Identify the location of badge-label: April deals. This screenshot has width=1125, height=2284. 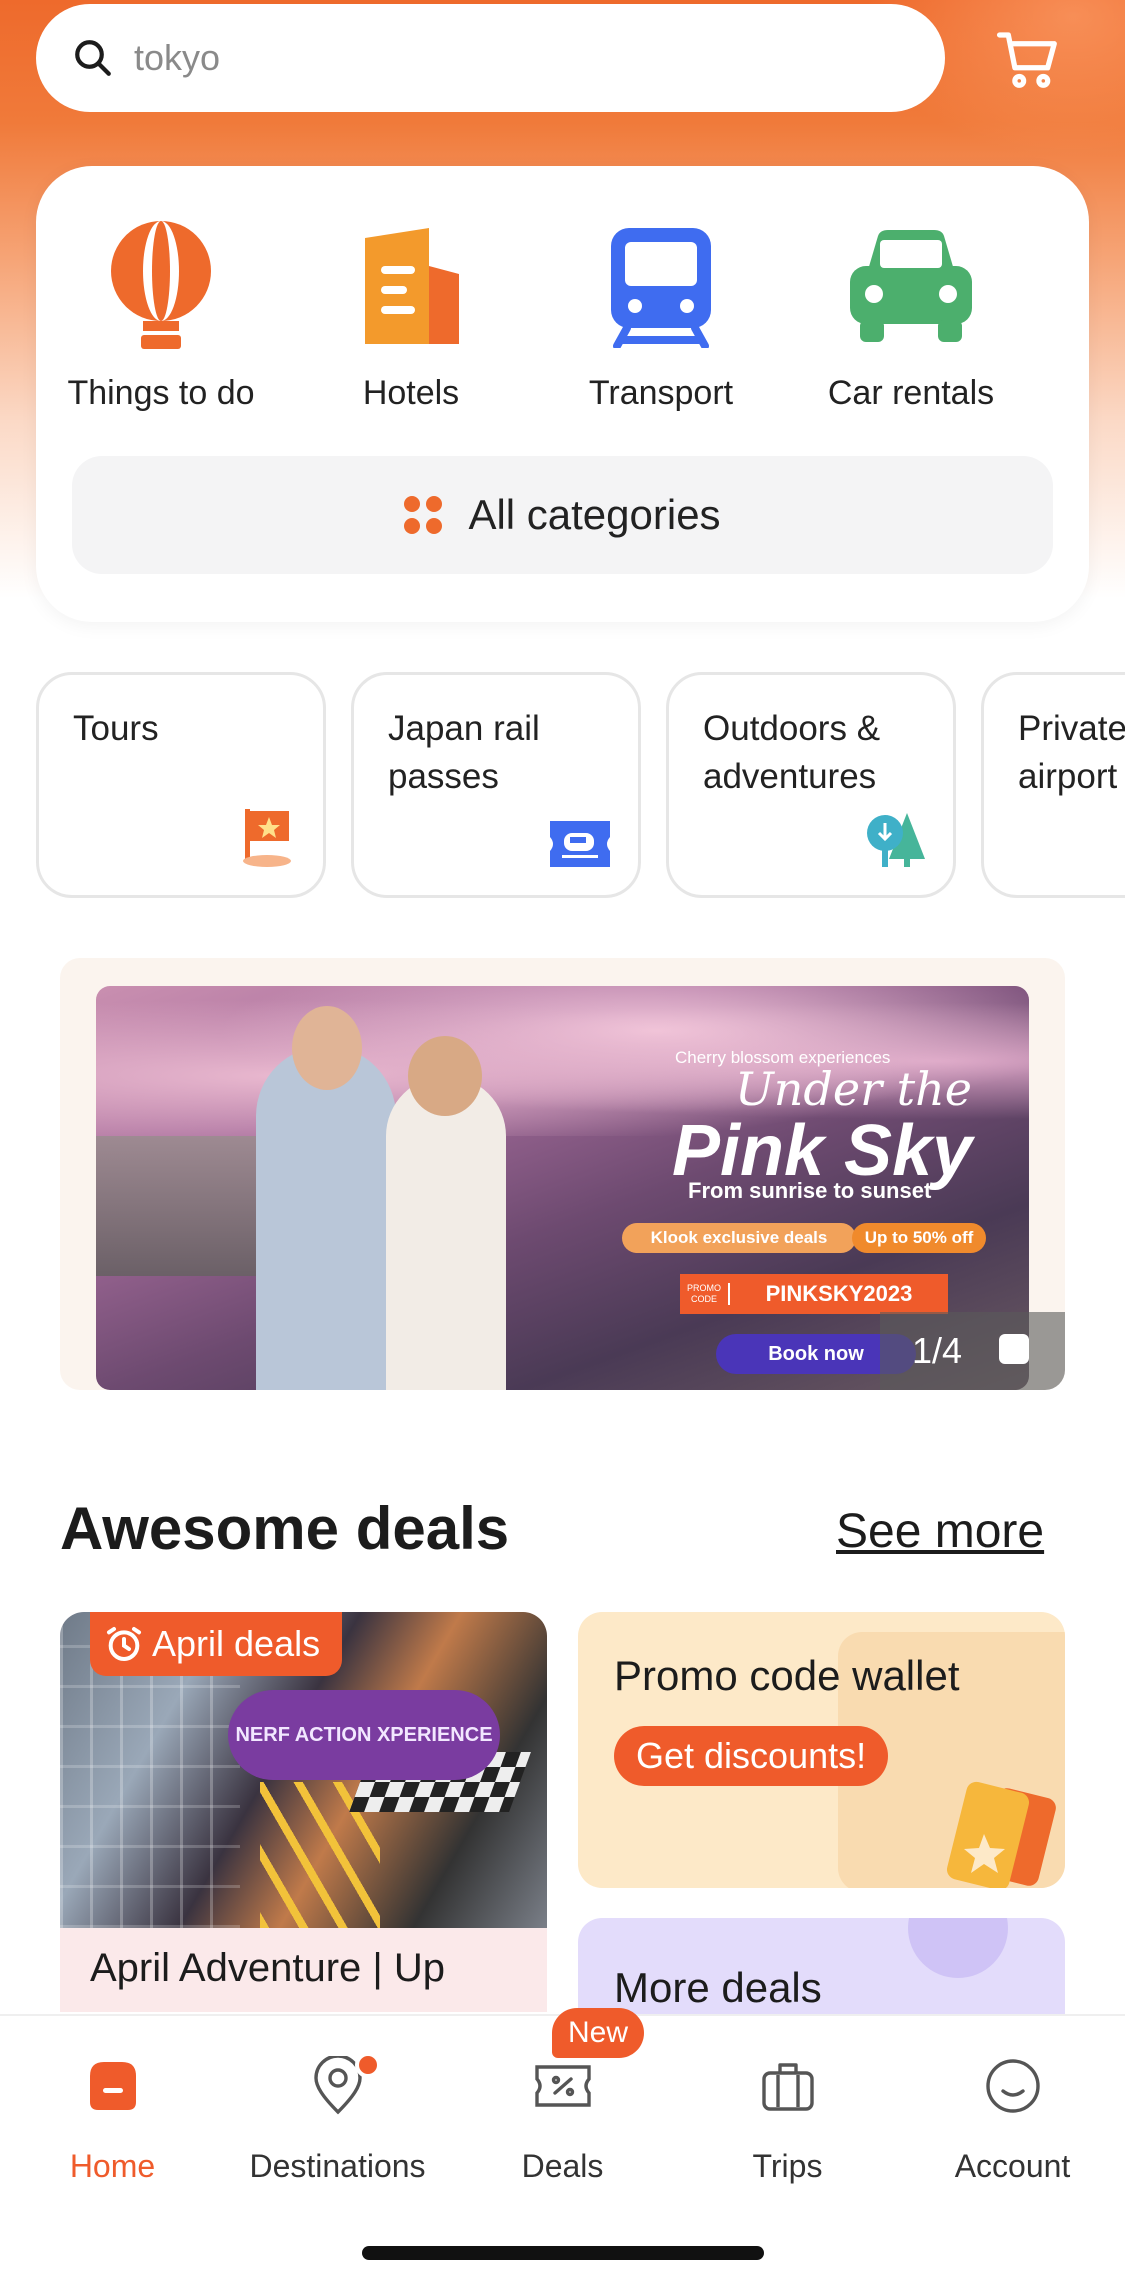
(236, 1643).